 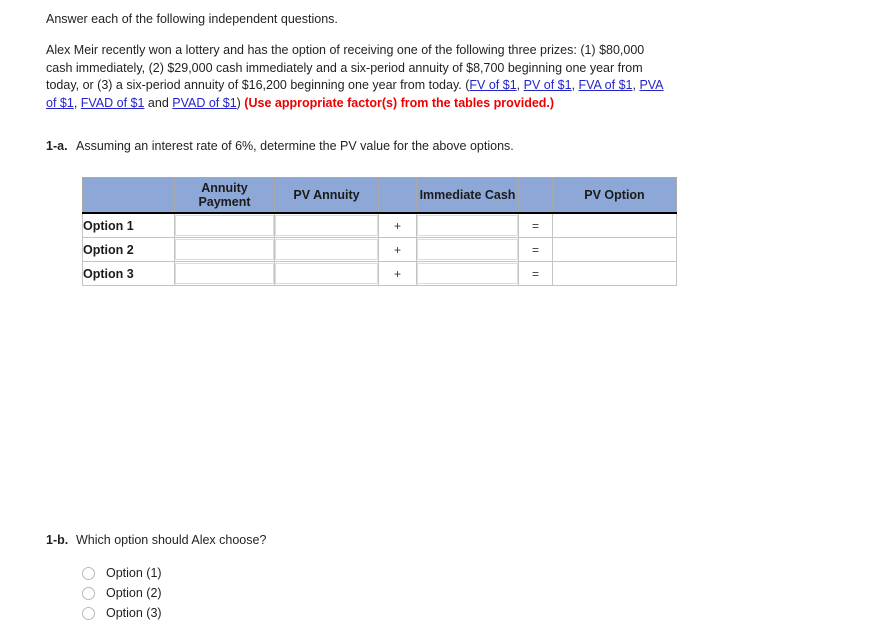 I want to click on prompt-sep-2: ,, so click(x=575, y=85).